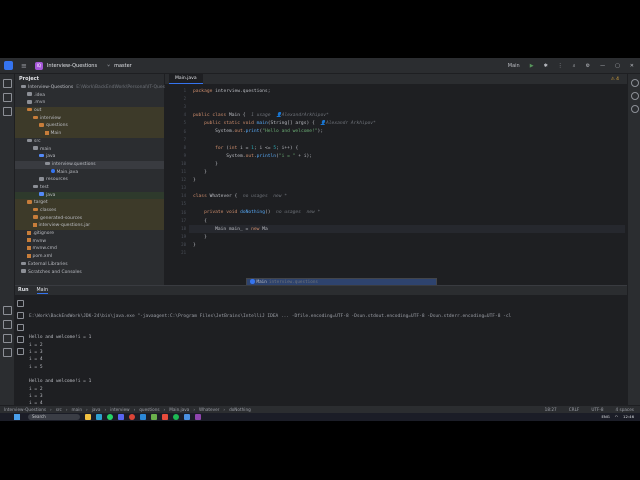 This screenshot has width=640, height=480. Describe the element at coordinates (89, 118) in the screenshot. I see `tree-item: interview` at that location.